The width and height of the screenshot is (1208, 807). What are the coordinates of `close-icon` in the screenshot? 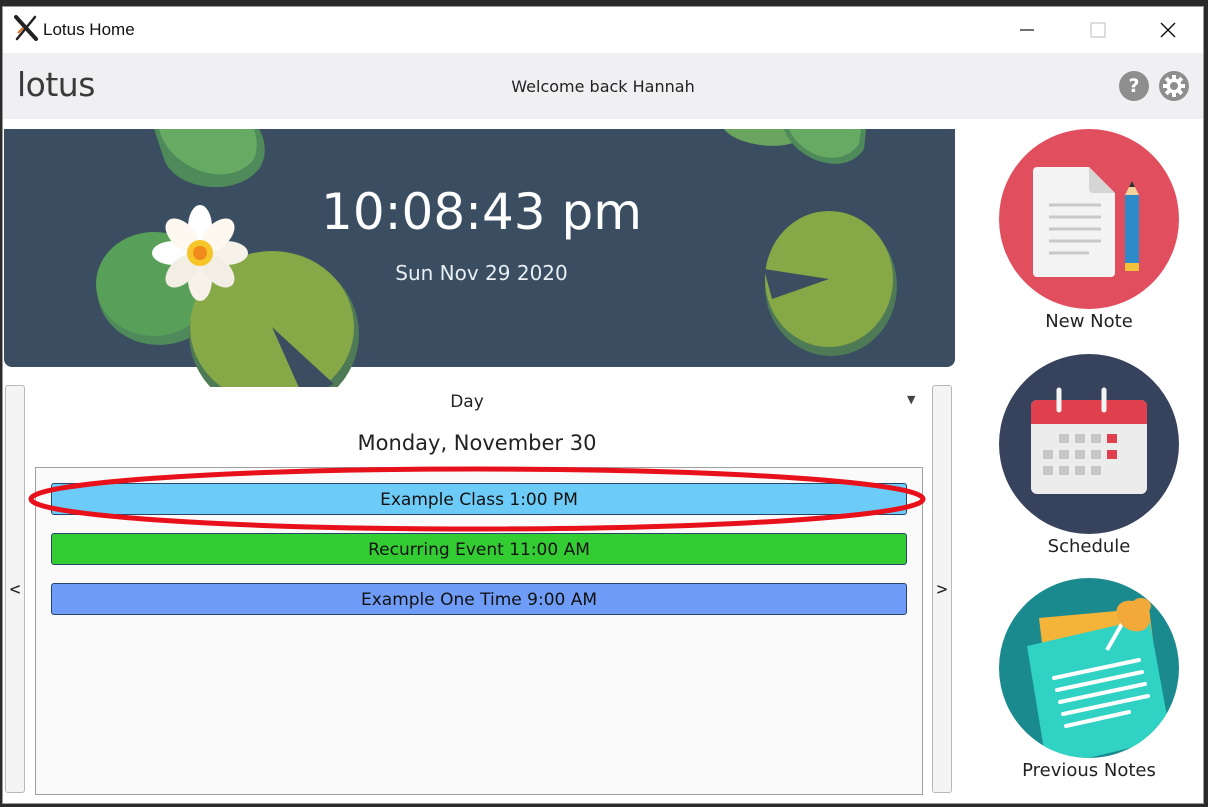 It's located at (1168, 30).